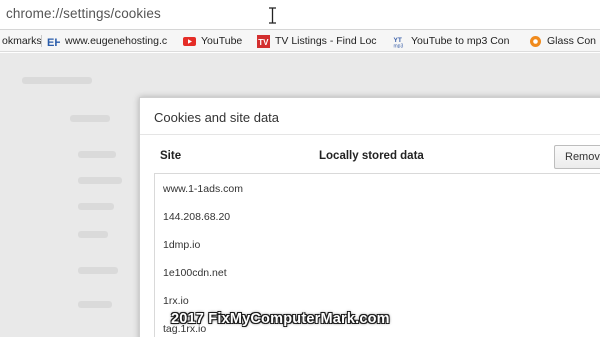  I want to click on site-column-header: Site, so click(171, 156).